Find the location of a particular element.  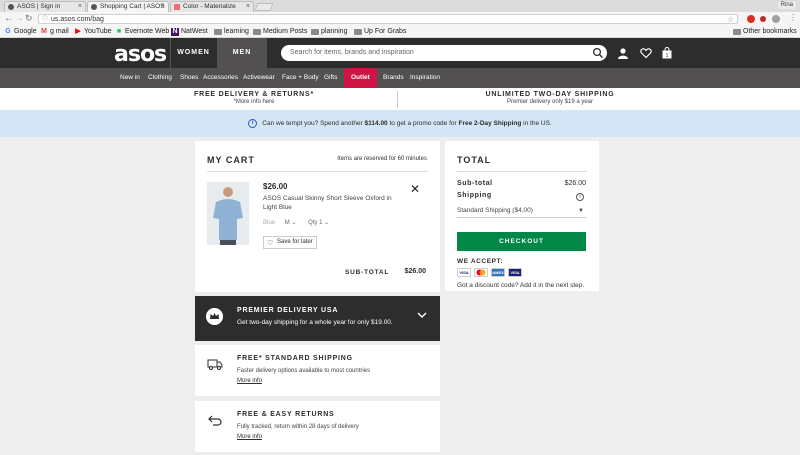

amex-card-icon: AMEX is located at coordinates (498, 272).